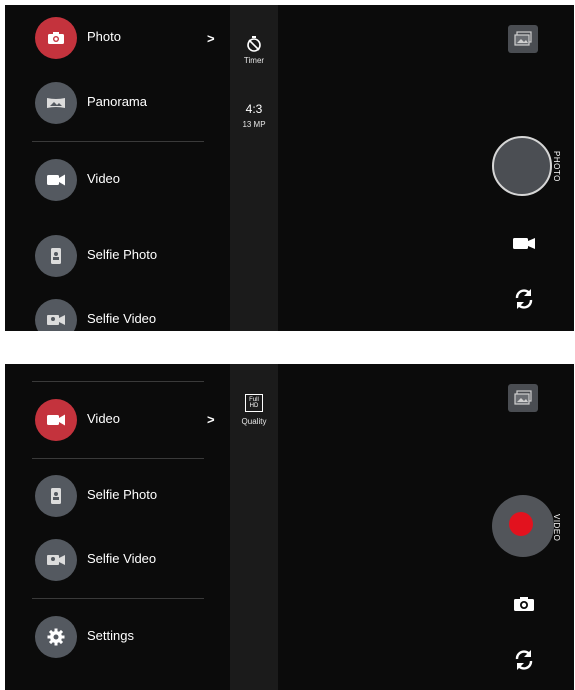 Image resolution: width=575 pixels, height=690 pixels. What do you see at coordinates (254, 60) in the screenshot?
I see `timer-label: Timer` at bounding box center [254, 60].